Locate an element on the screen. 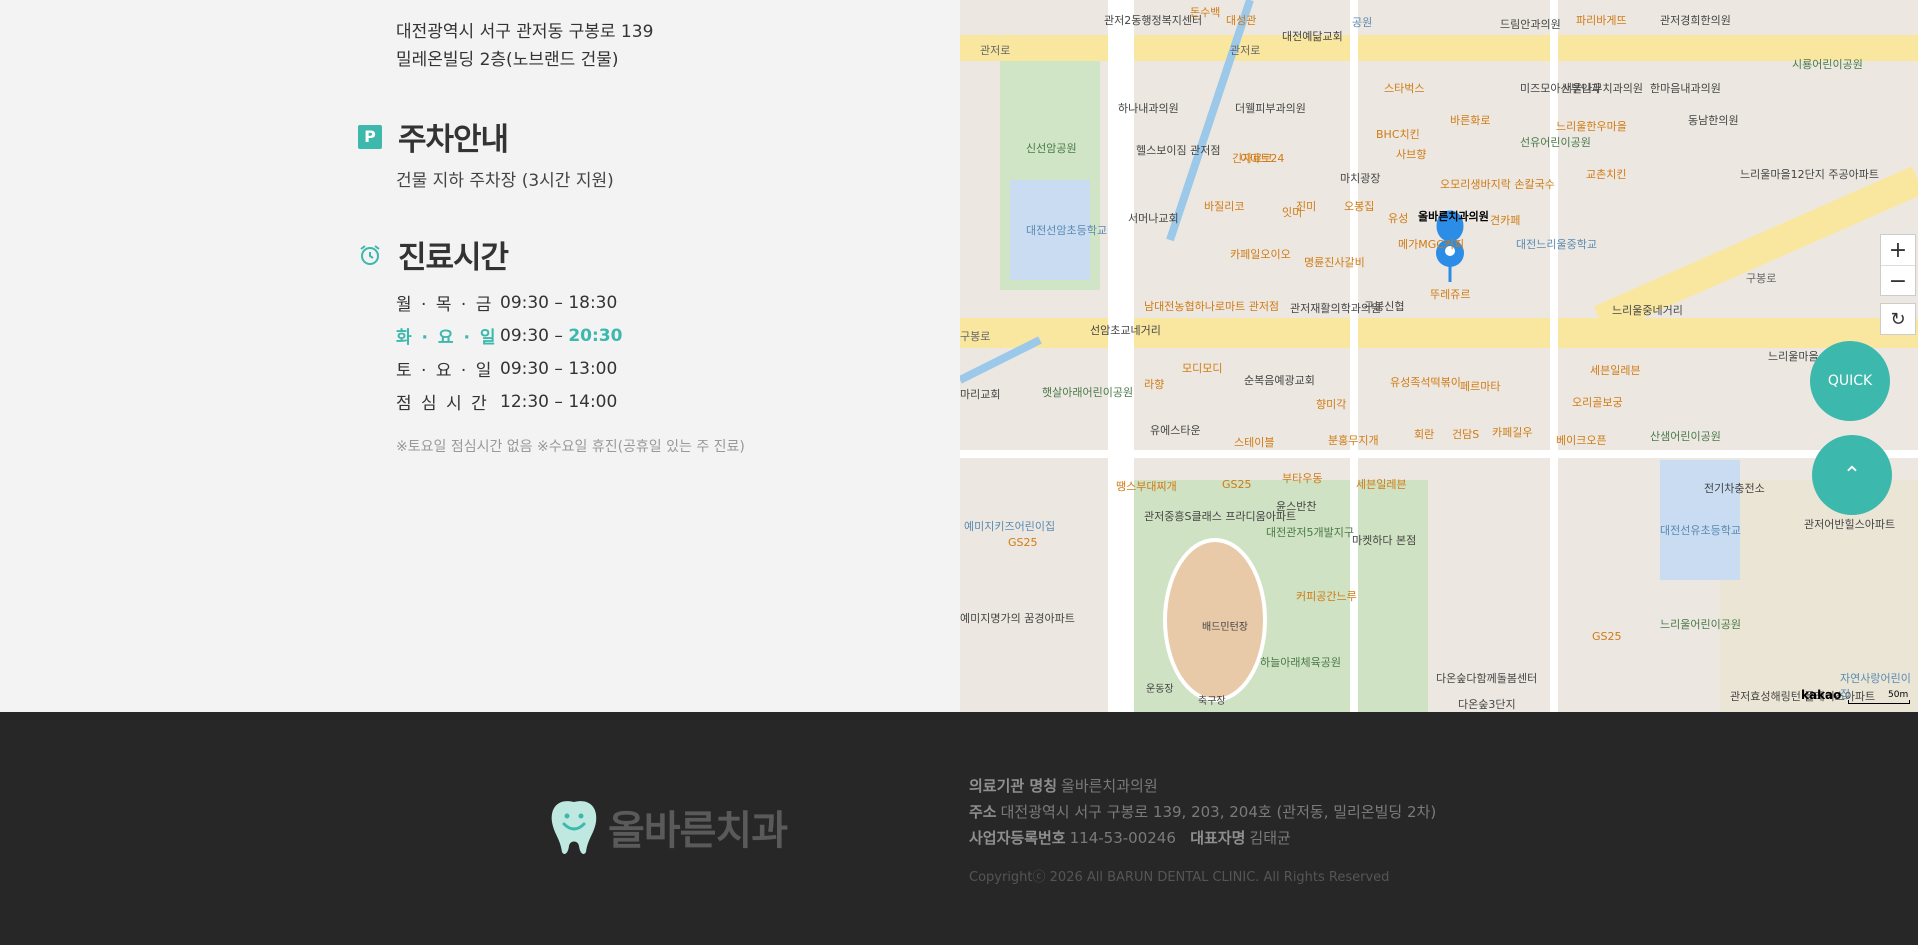 The image size is (1918, 945). hours-start: 09:30 – is located at coordinates (531, 302).